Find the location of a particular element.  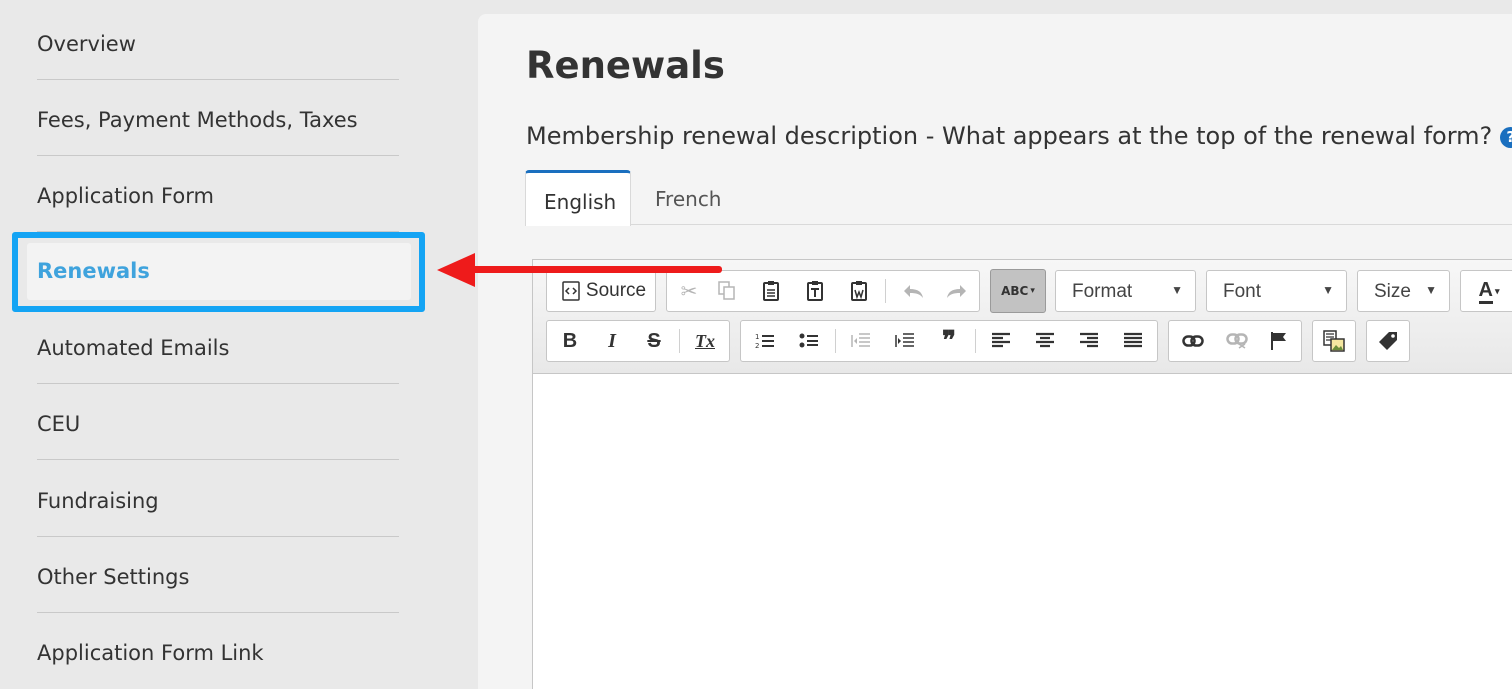

sidebar-item-label: Fees, Payment Methods, Taxes is located at coordinates (197, 120).